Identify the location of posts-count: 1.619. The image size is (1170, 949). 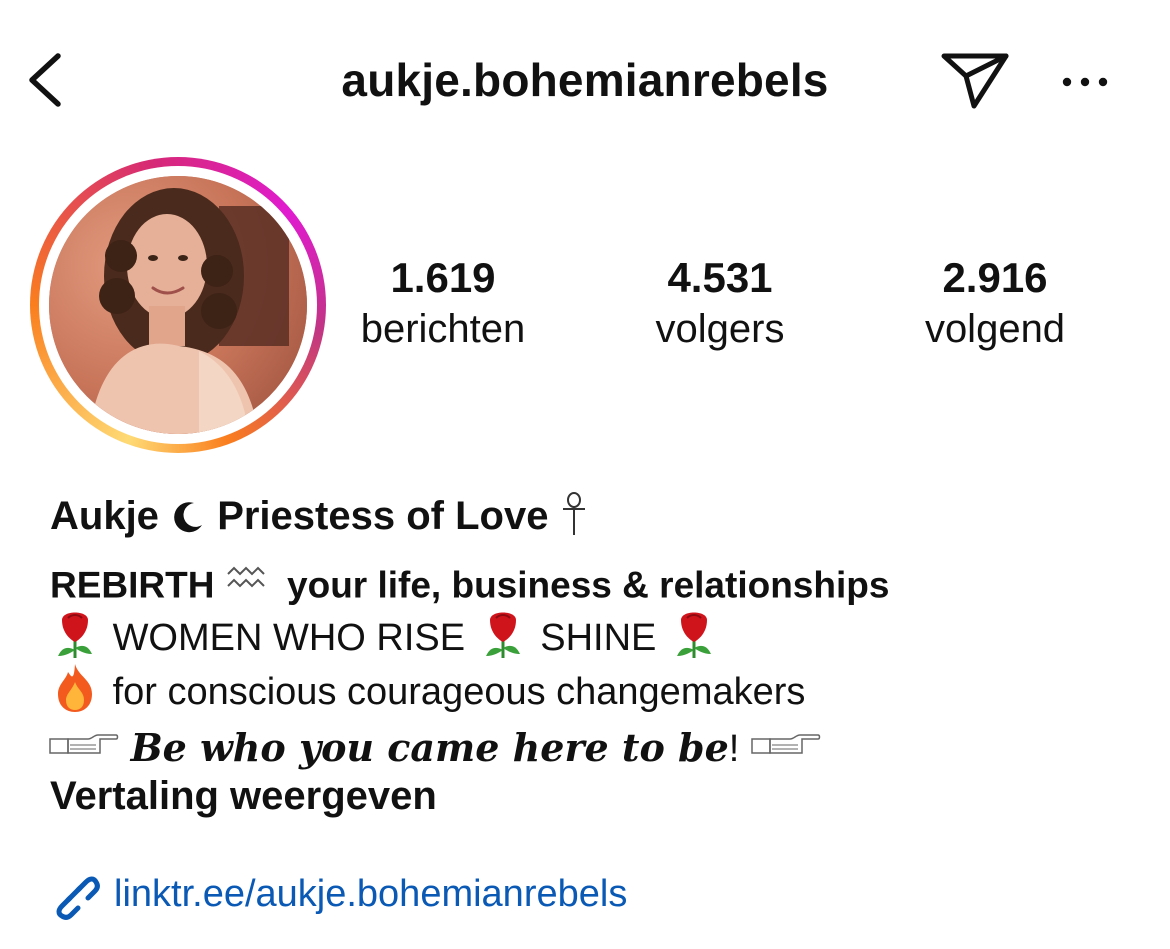
(443, 277).